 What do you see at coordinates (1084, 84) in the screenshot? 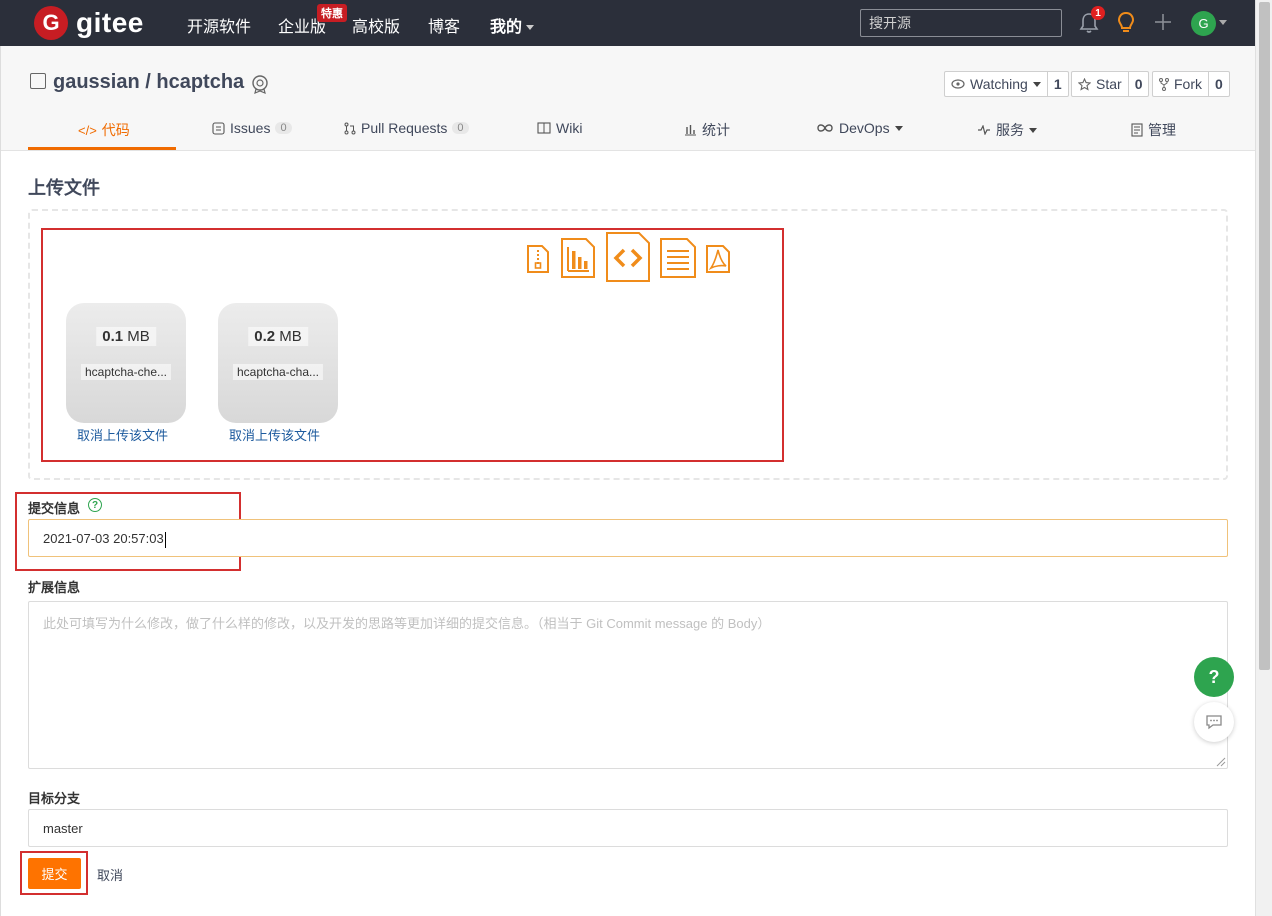
I see `star-icon` at bounding box center [1084, 84].